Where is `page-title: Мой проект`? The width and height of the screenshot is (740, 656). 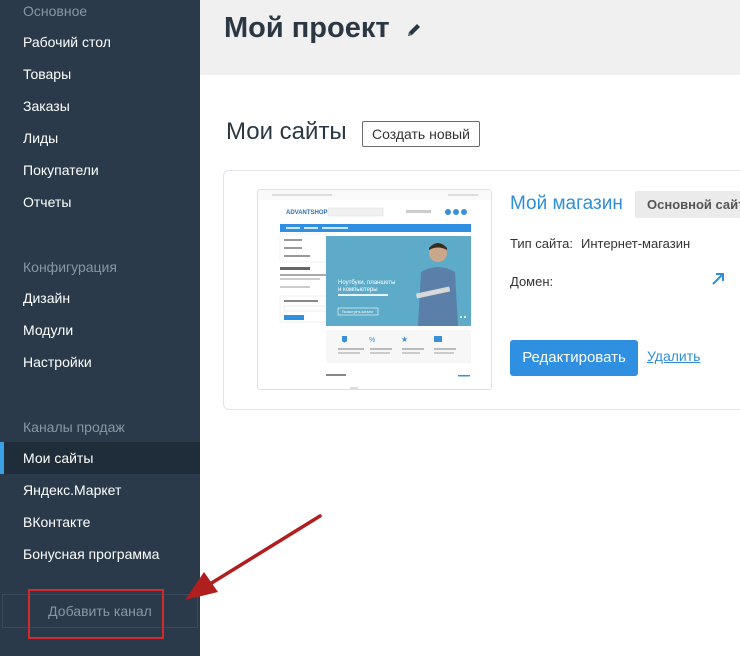
page-title: Мой проект is located at coordinates (307, 28).